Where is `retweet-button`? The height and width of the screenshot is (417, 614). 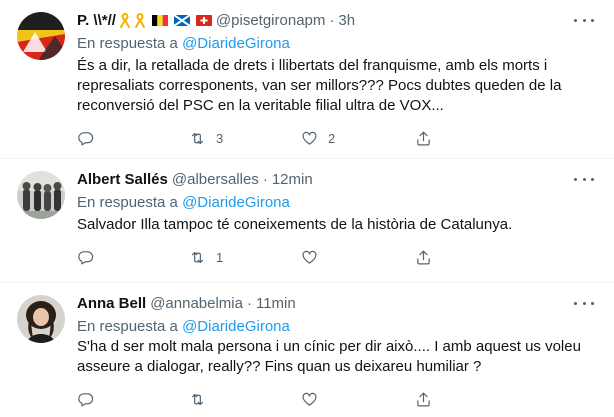
retweet-button is located at coordinates (207, 399).